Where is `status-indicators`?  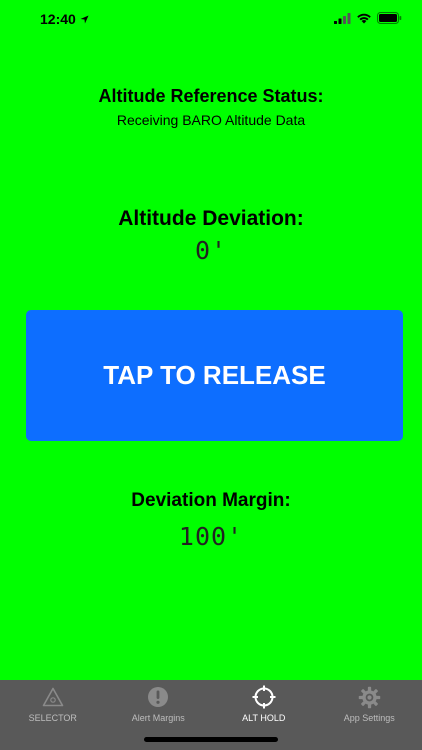
status-indicators is located at coordinates (368, 18).